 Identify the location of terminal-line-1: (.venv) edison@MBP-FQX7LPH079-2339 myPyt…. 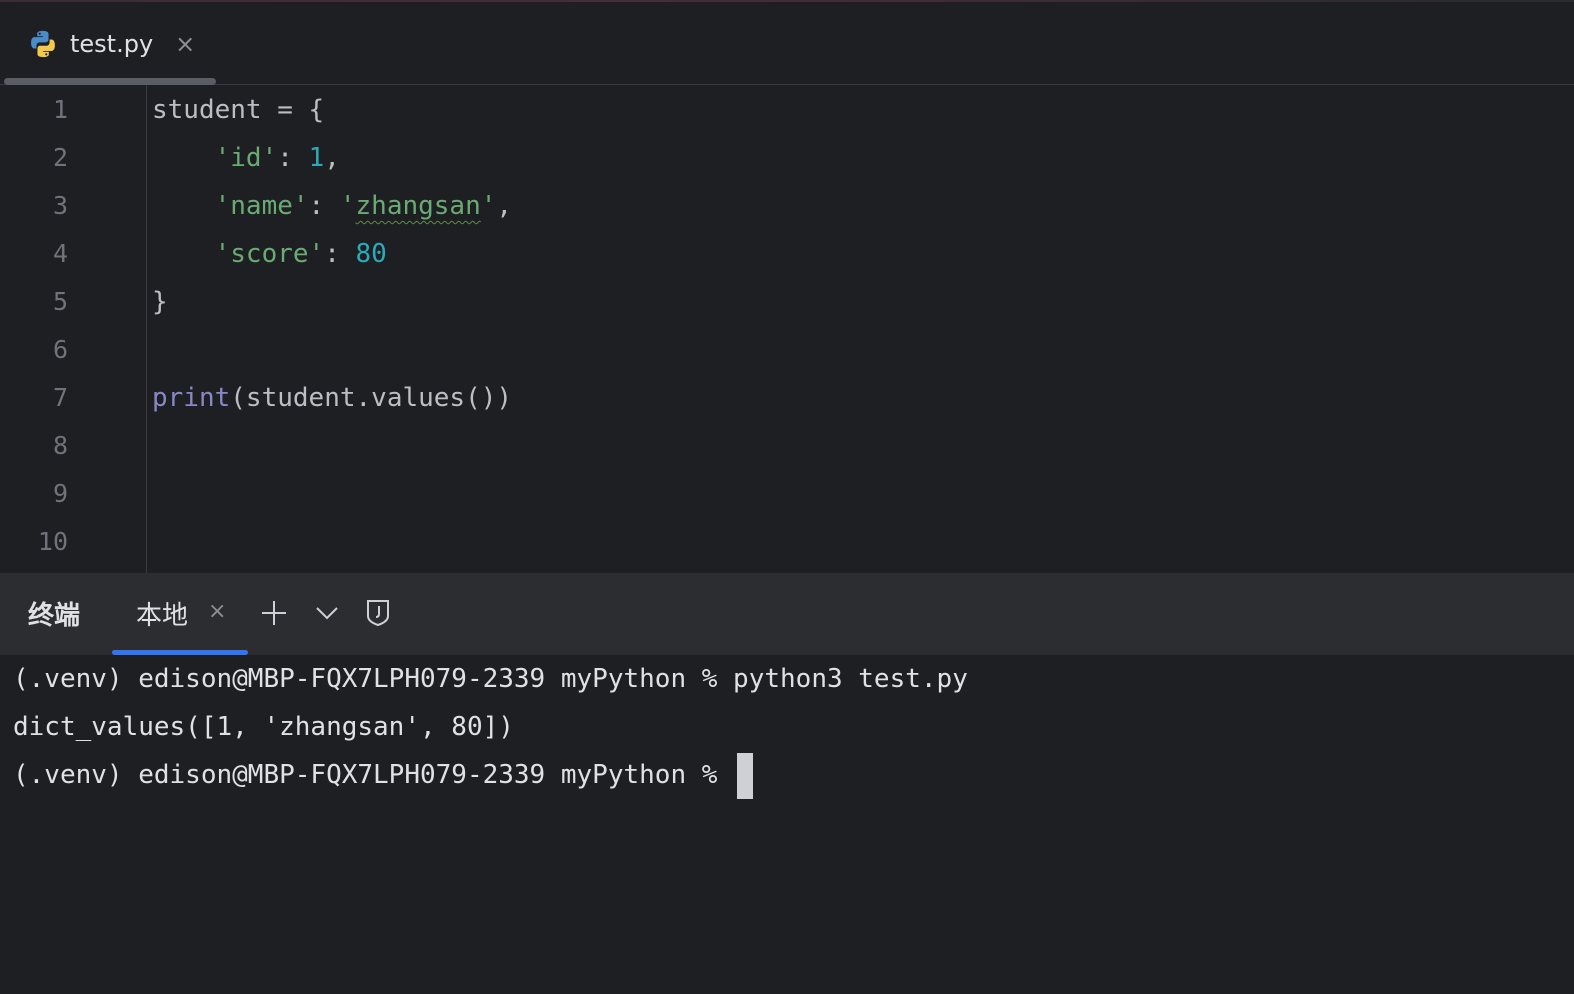
(490, 679).